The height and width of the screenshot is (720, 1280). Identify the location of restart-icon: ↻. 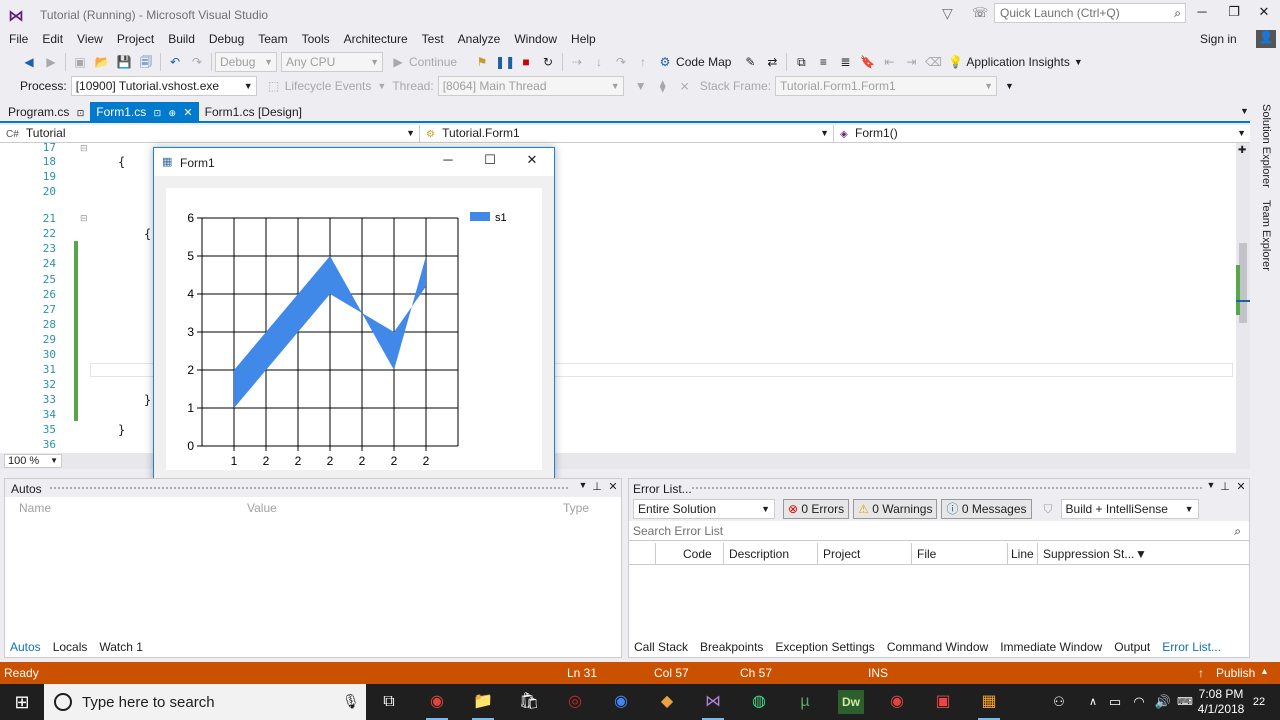
(548, 62).